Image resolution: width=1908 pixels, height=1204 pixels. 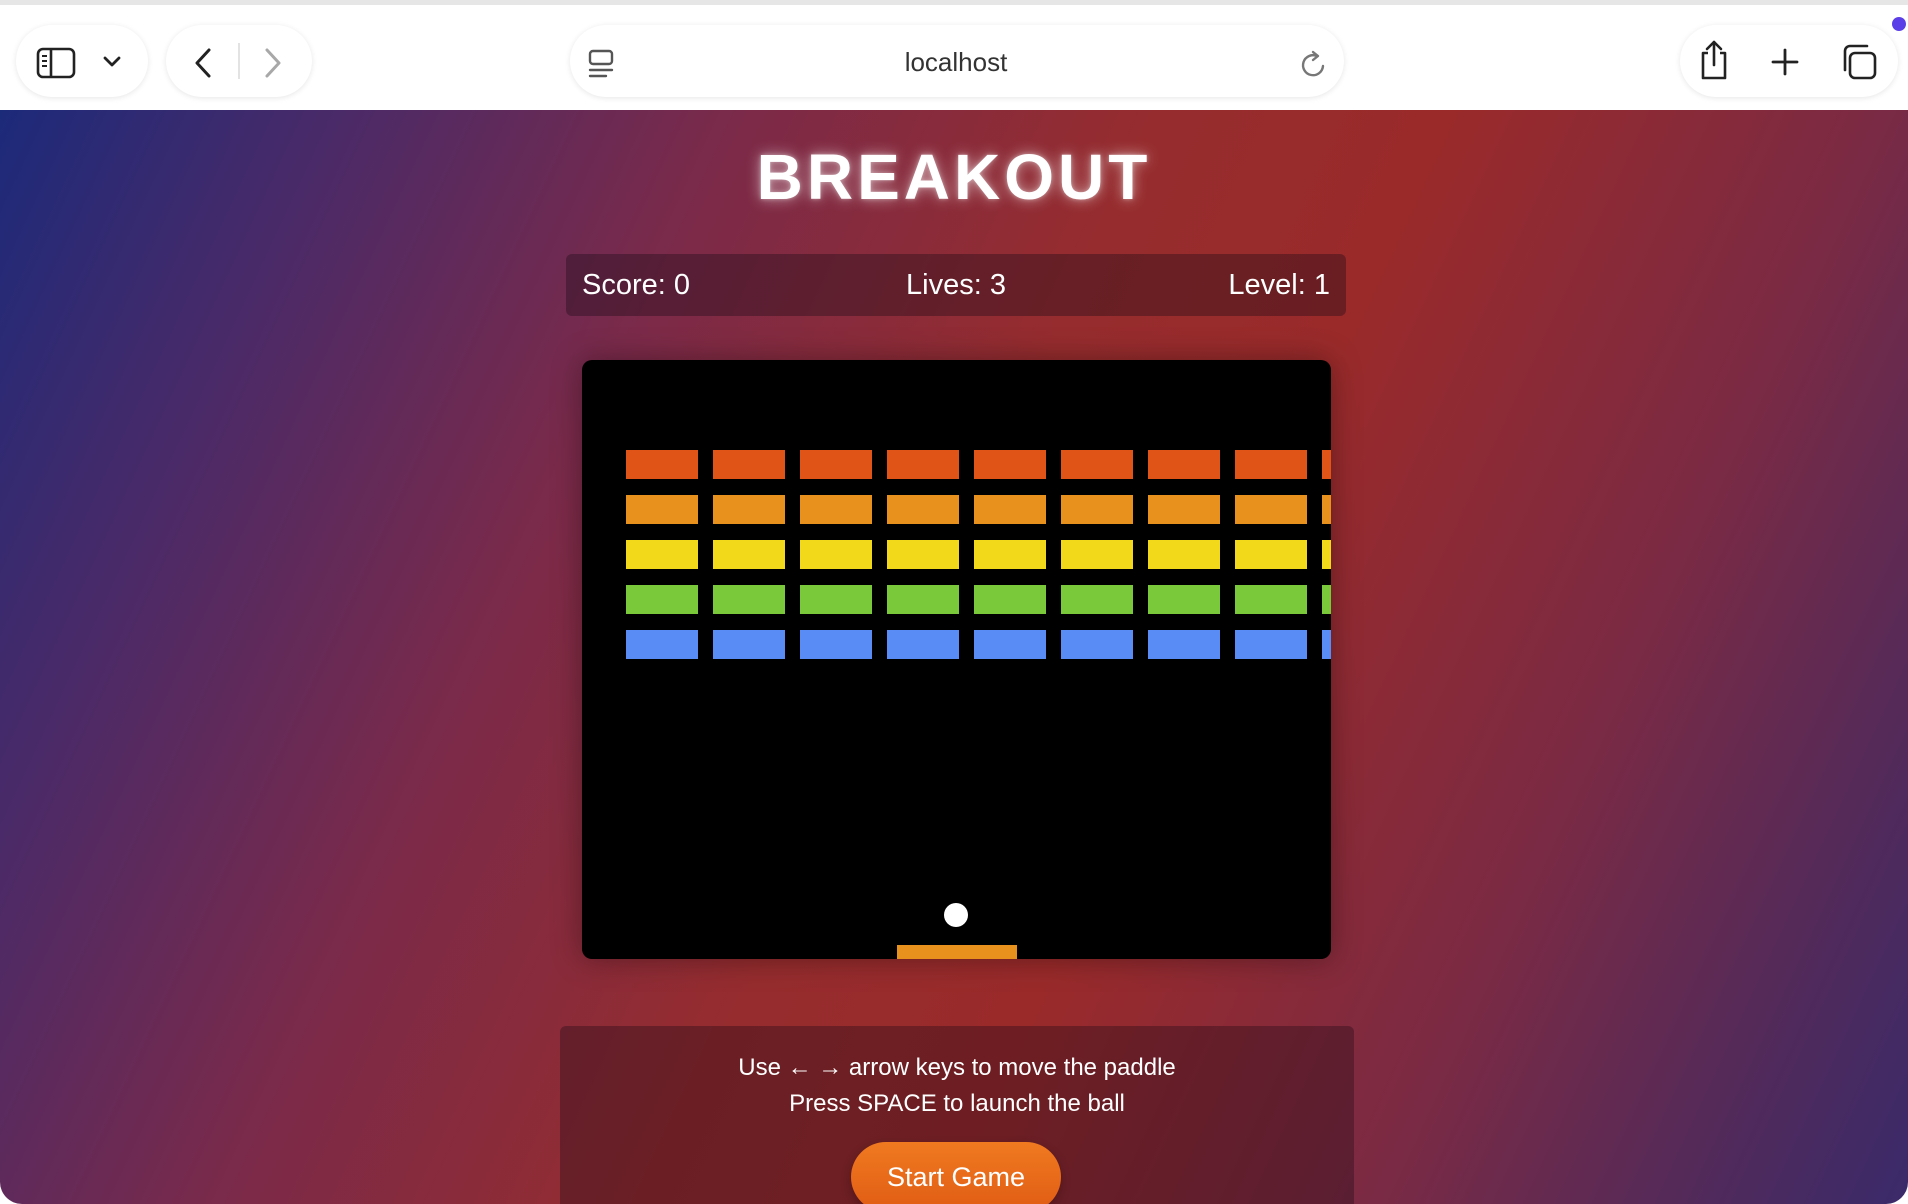 What do you see at coordinates (956, 285) in the screenshot?
I see `score-bar: Score: 0 Lives: 3 Level: 1` at bounding box center [956, 285].